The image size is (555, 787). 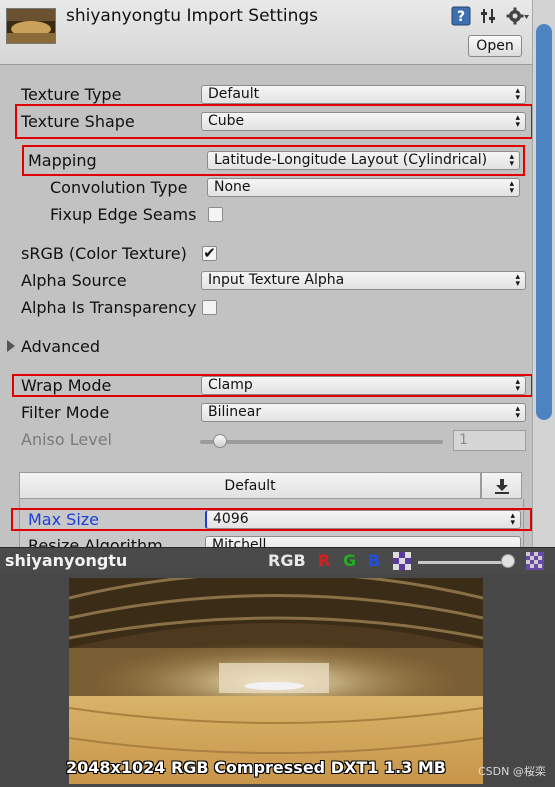 I want to click on help-icon: ?, so click(x=461, y=16).